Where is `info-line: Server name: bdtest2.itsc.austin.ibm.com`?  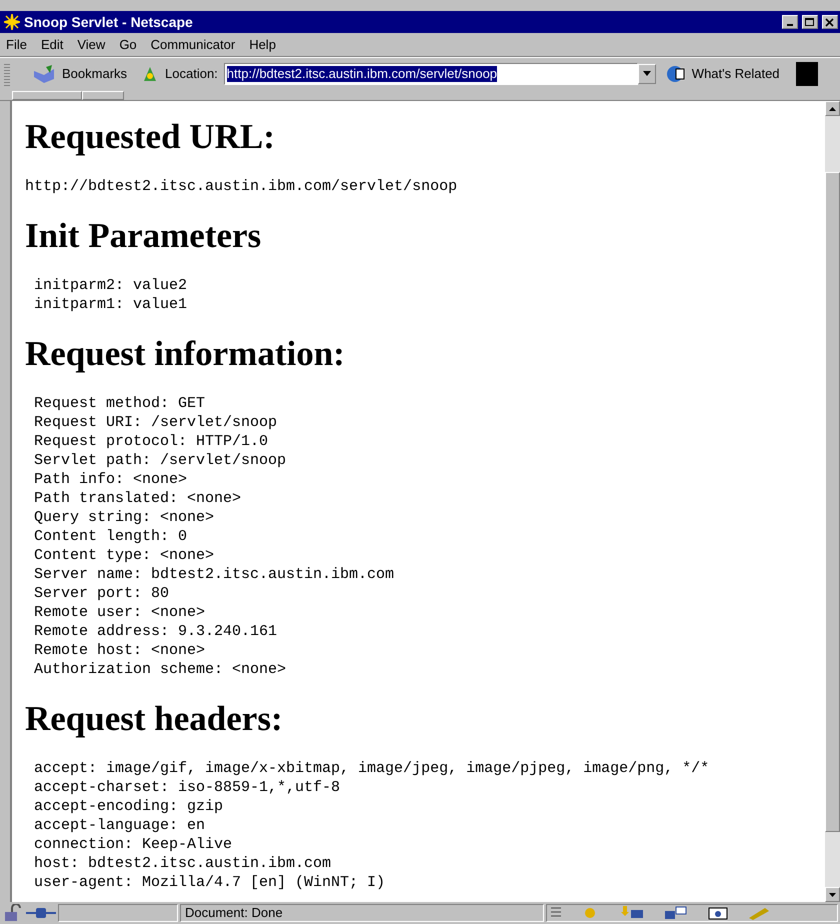
info-line: Server name: bdtest2.itsc.austin.ibm.com is located at coordinates (214, 574).